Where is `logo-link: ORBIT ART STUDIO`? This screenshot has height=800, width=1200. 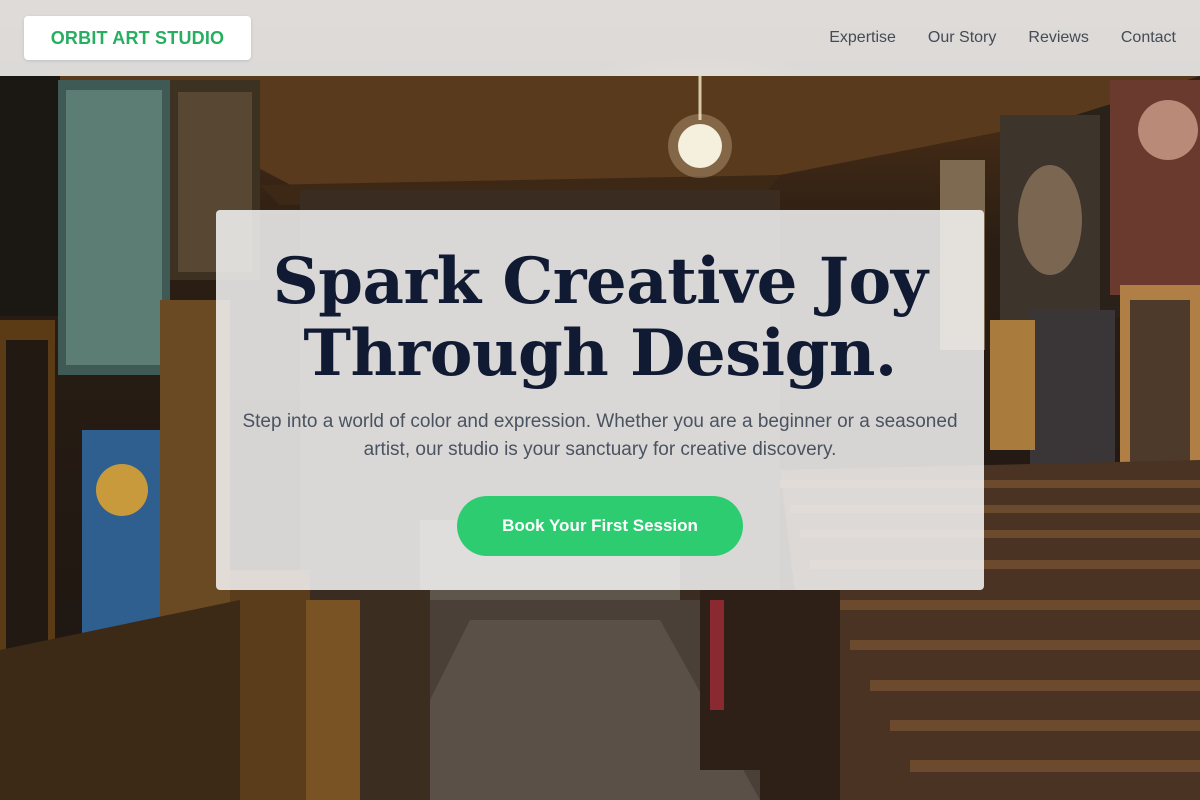
logo-link: ORBIT ART STUDIO is located at coordinates (137, 38).